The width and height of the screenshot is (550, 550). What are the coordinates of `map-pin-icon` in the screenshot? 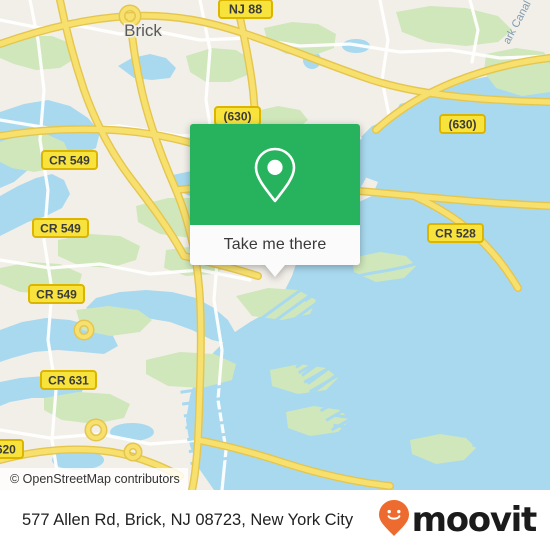 It's located at (275, 175).